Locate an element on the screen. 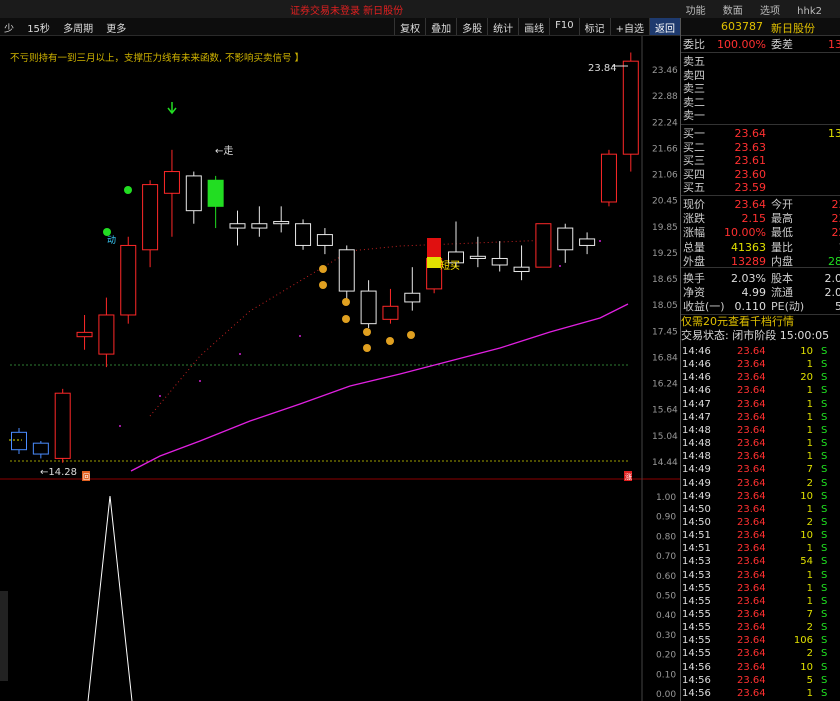 Image resolution: width=840 pixels, height=701 pixels. stat-value-2: 2.04 is located at coordinates (832, 278).